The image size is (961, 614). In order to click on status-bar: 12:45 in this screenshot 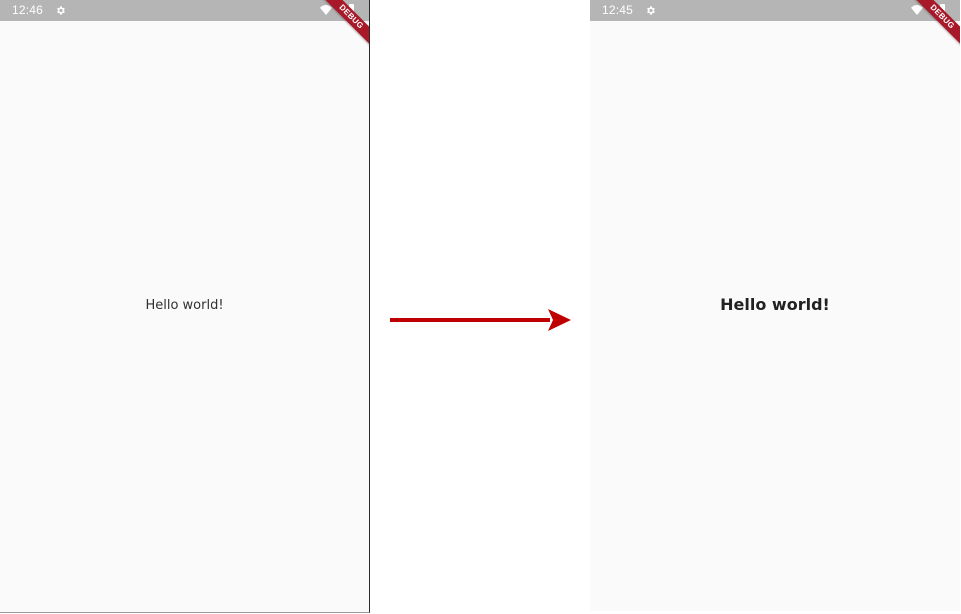, I will do `click(775, 10)`.